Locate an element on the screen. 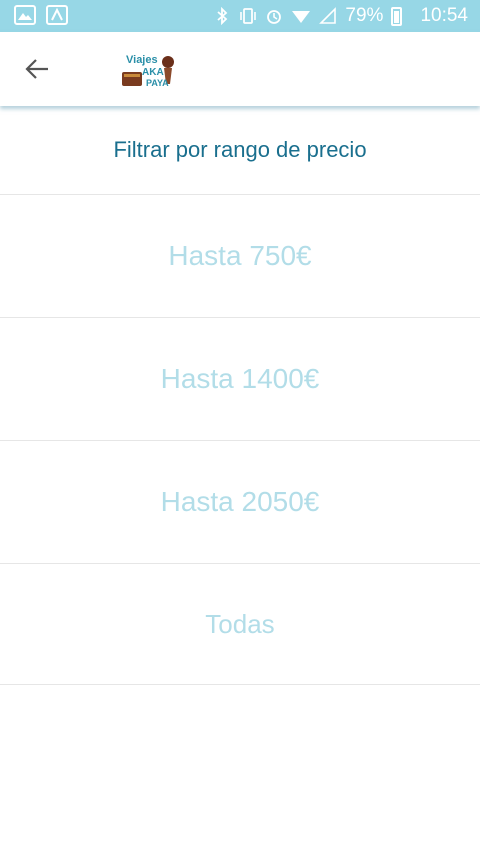 Image resolution: width=480 pixels, height=853 pixels. alarm-icon is located at coordinates (274, 17).